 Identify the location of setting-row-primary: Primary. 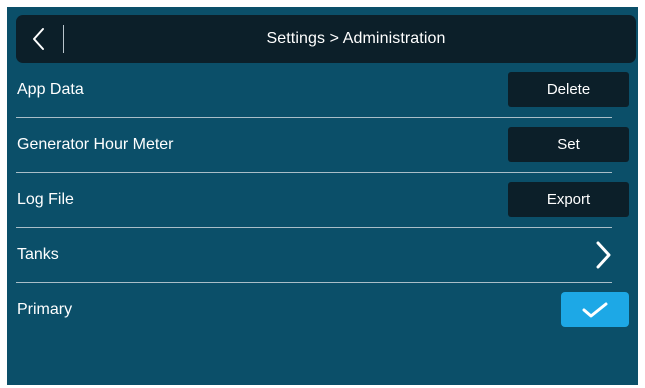
(322, 310).